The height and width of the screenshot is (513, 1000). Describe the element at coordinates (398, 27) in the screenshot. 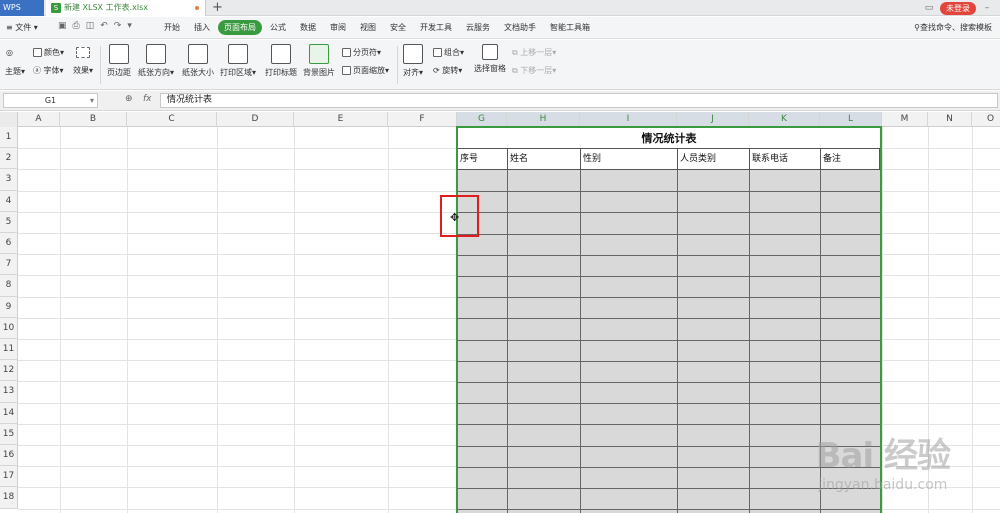

I see `menu-tab: 安全` at that location.